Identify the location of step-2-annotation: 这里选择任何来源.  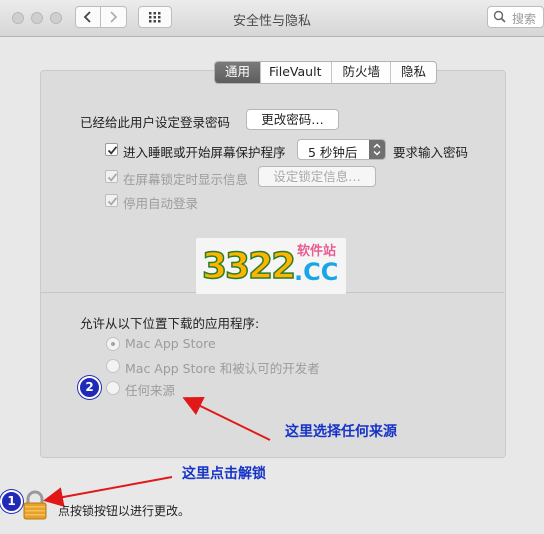
(341, 432).